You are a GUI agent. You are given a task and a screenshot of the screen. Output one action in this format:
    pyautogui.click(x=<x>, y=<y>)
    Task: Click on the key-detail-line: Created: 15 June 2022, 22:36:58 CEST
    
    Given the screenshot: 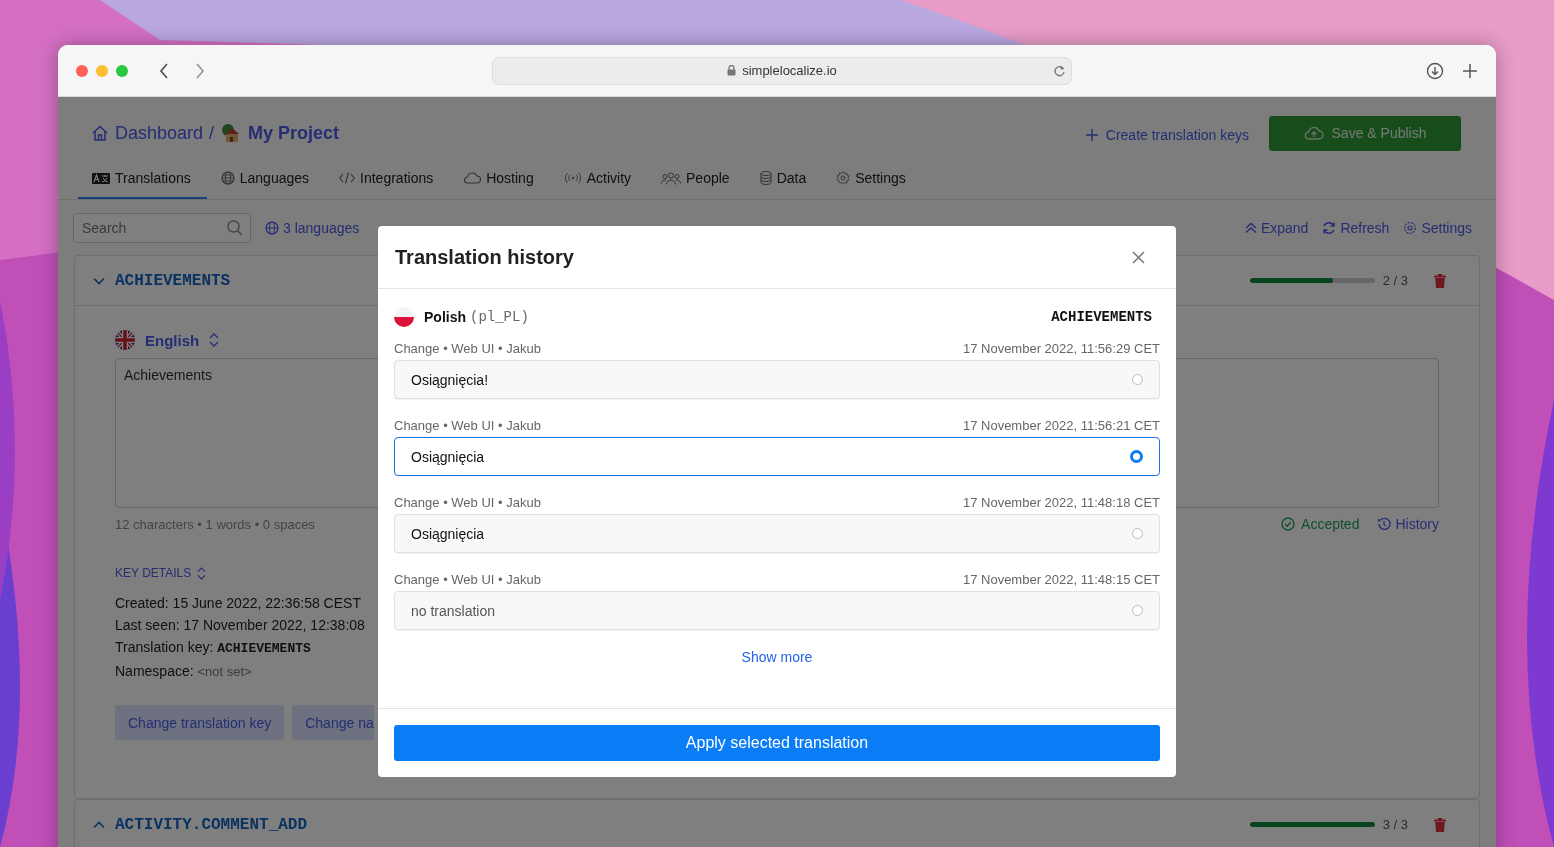 What is the action you would take?
    pyautogui.click(x=238, y=603)
    